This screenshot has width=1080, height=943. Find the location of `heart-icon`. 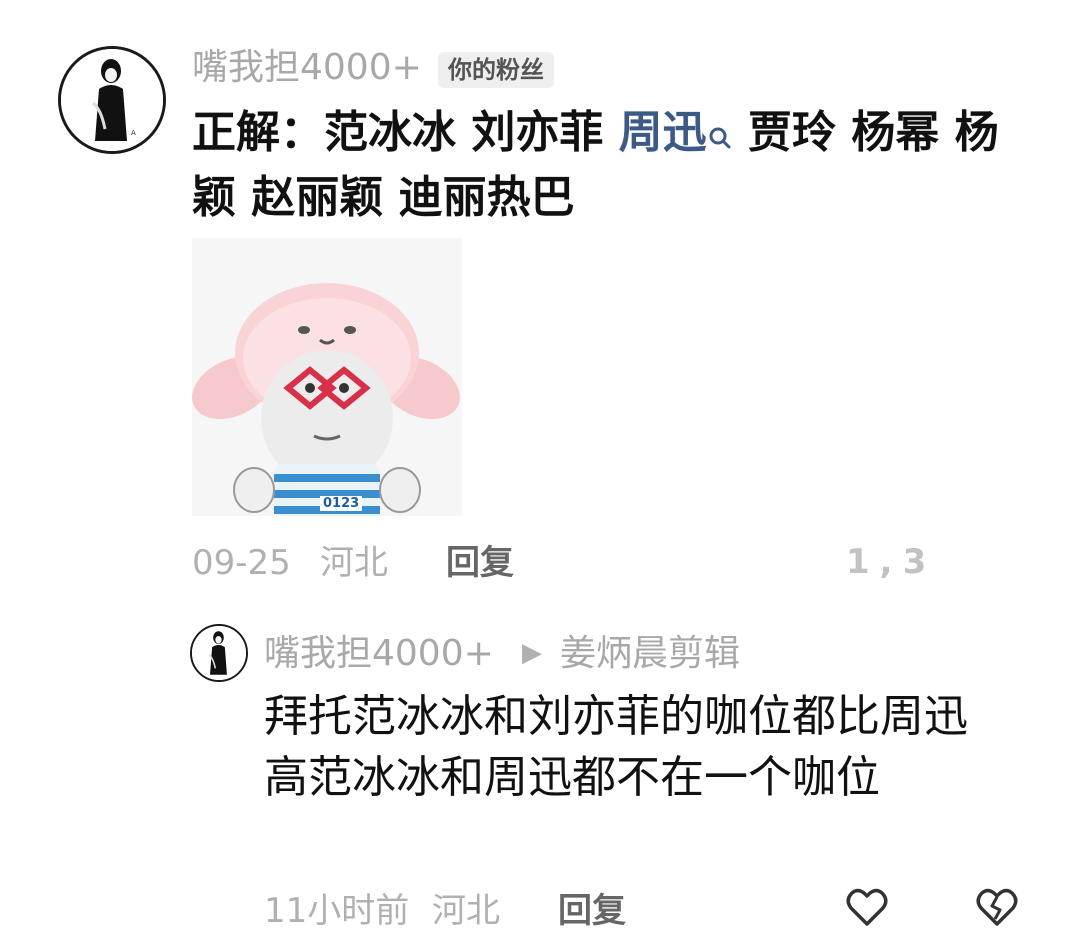

heart-icon is located at coordinates (867, 908).